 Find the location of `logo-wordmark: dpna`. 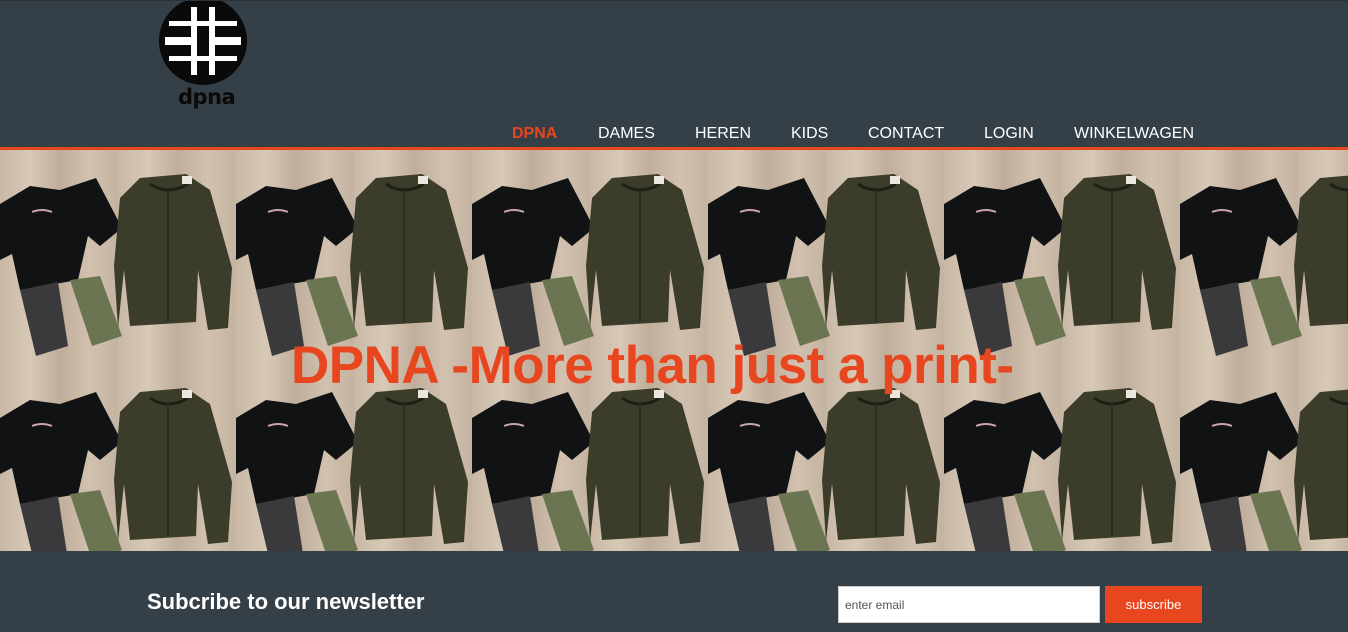

logo-wordmark: dpna is located at coordinates (207, 97).